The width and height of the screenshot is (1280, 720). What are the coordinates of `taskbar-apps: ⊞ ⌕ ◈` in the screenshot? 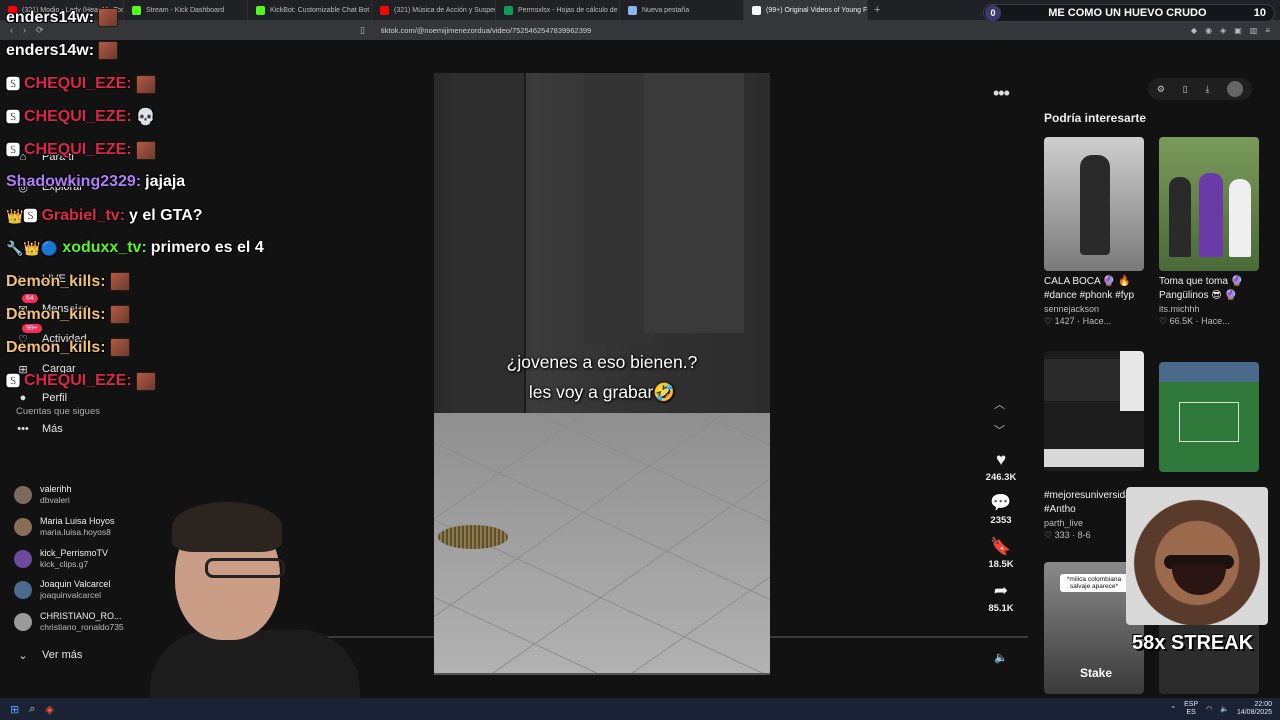 It's located at (27, 709).